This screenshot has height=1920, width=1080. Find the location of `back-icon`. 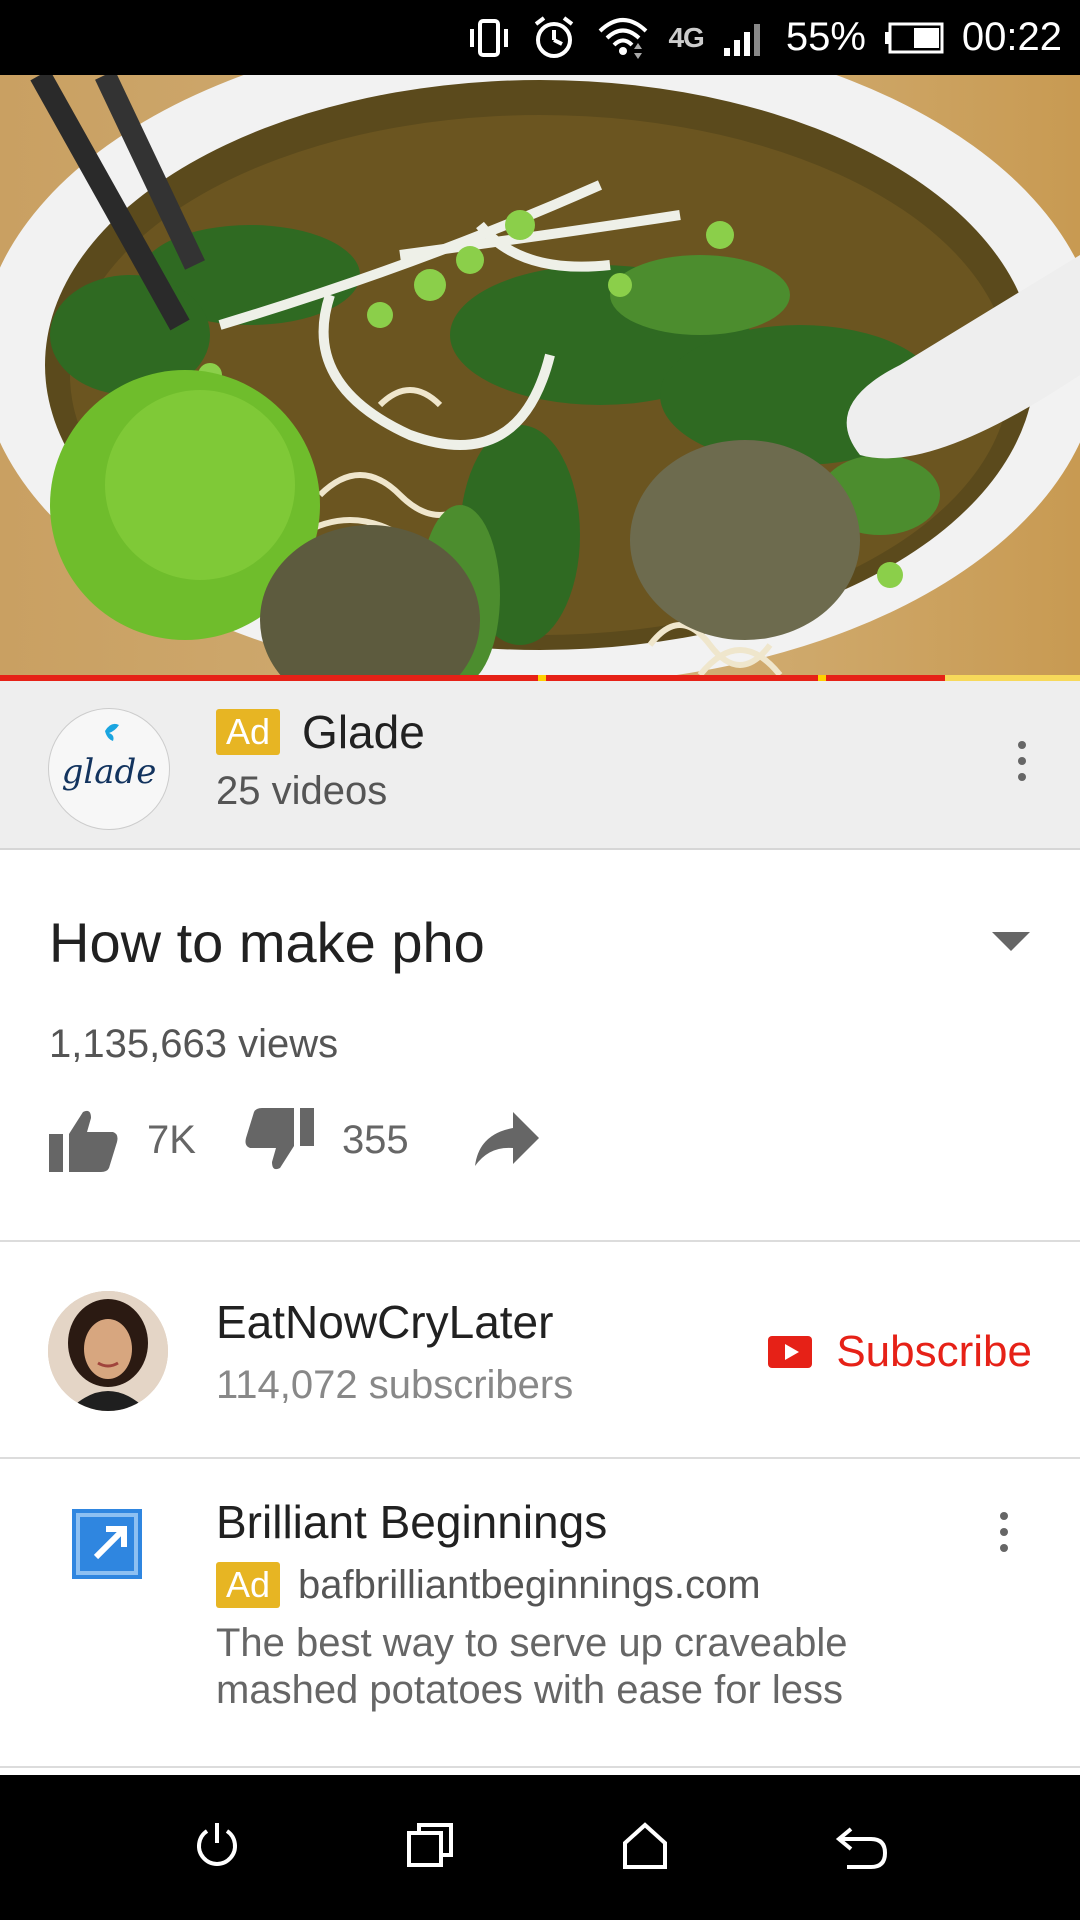

back-icon is located at coordinates (861, 1847).